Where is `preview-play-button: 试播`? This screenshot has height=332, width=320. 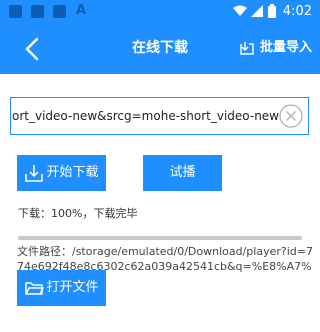
preview-play-button: 试播 is located at coordinates (182, 173).